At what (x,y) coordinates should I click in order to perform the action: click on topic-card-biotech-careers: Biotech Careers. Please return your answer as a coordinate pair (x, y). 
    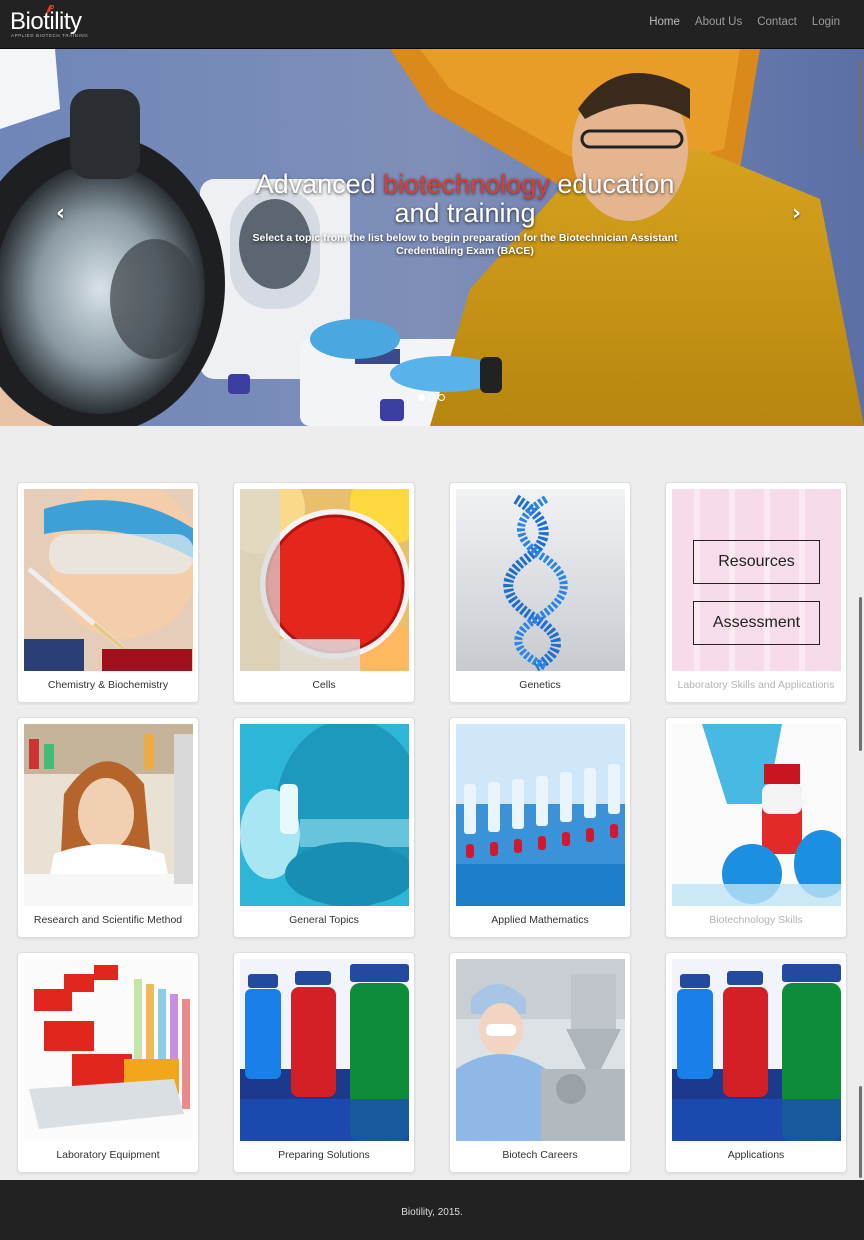
    Looking at the image, I should click on (540, 1062).